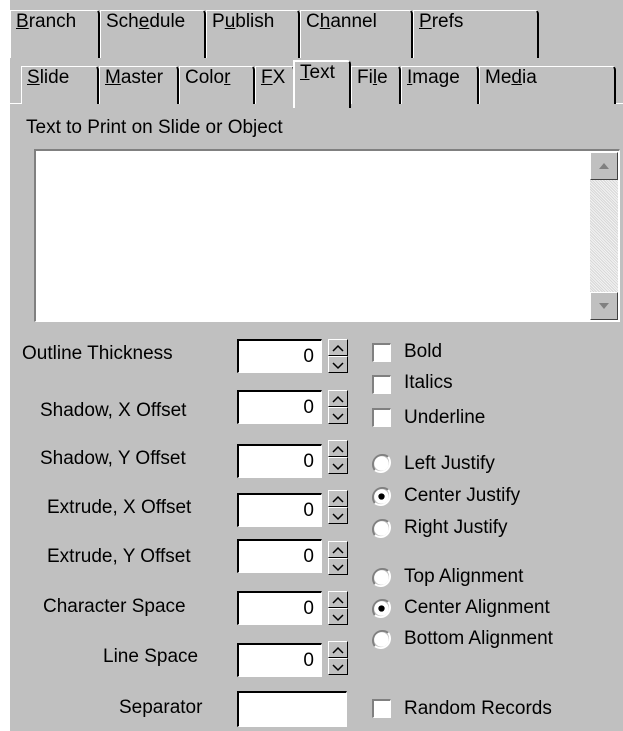  I want to click on italics-checkbox, so click(381, 384).